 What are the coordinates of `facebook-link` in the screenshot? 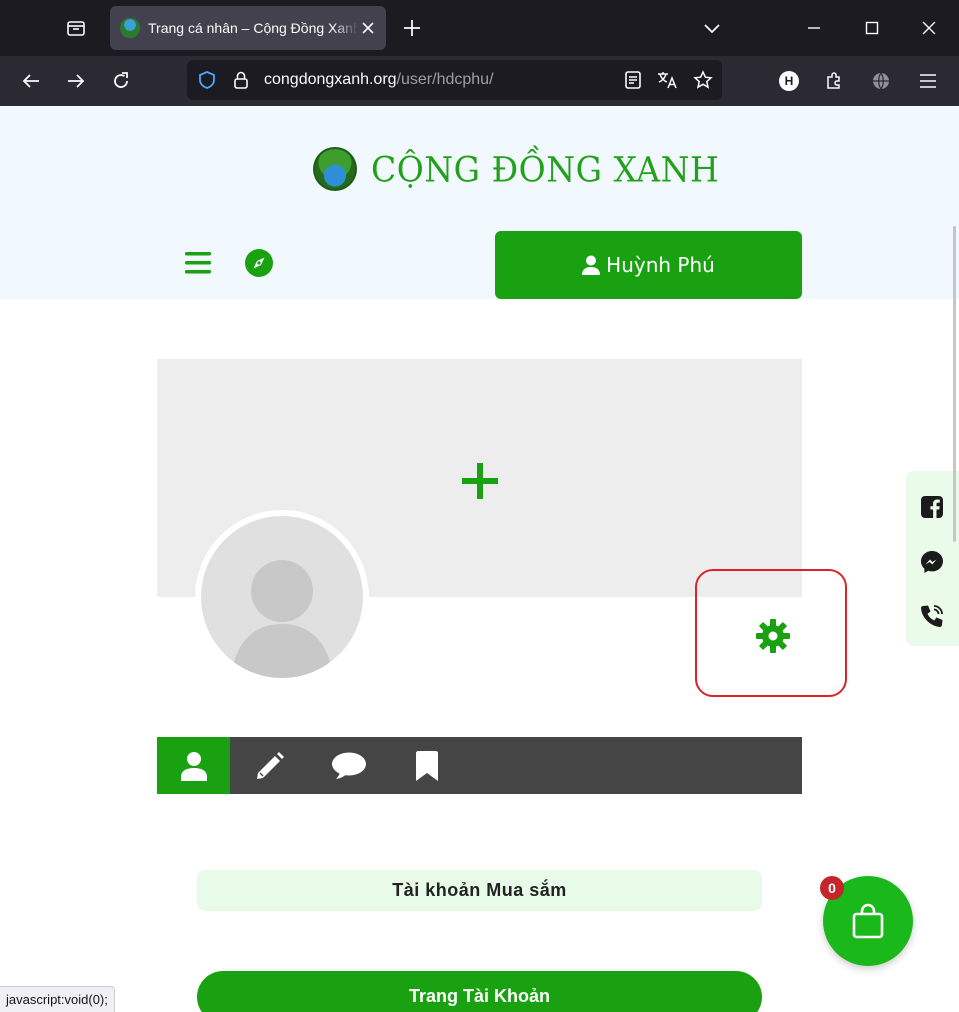 It's located at (932, 507).